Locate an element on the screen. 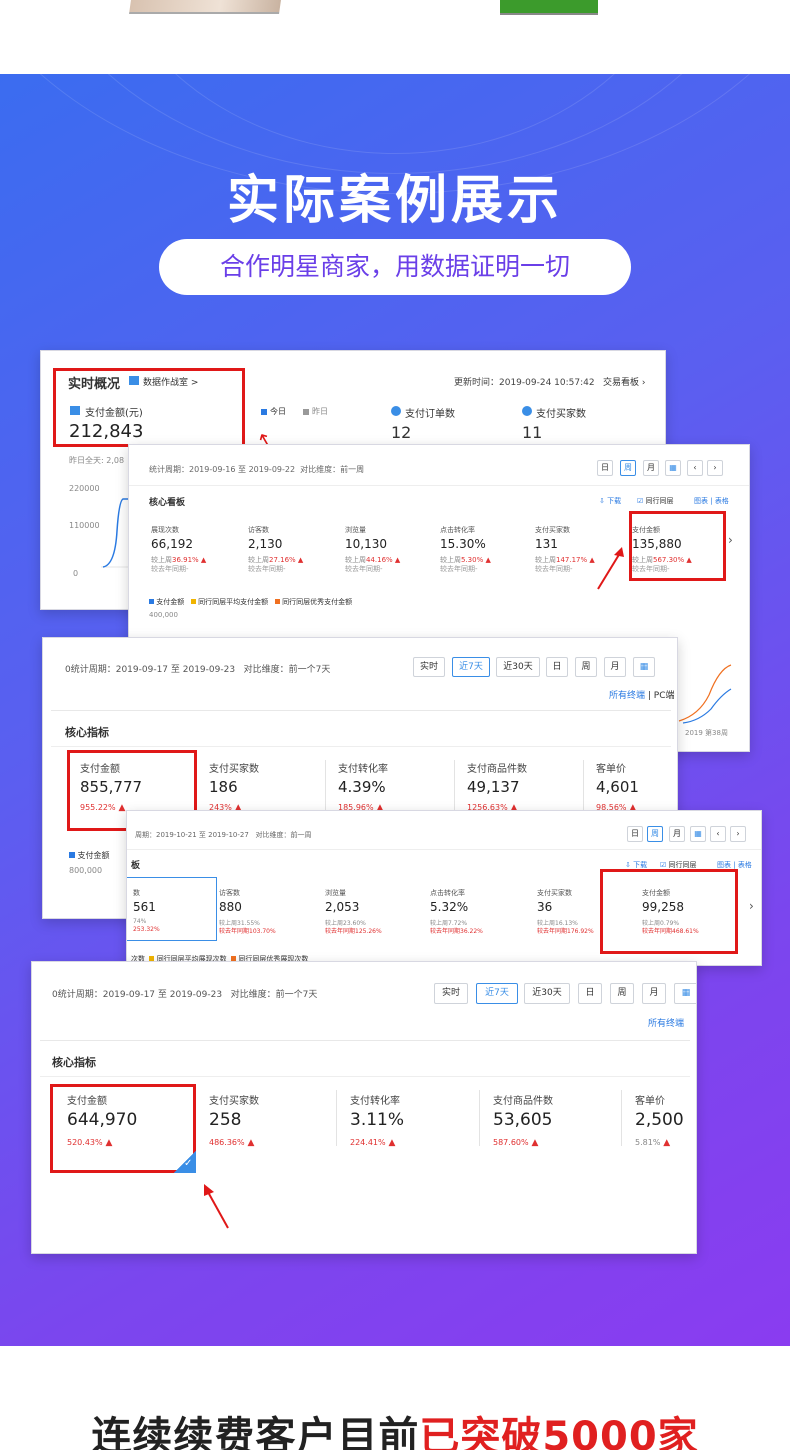 The height and width of the screenshot is (1450, 790). metric-value: 186 is located at coordinates (223, 787).